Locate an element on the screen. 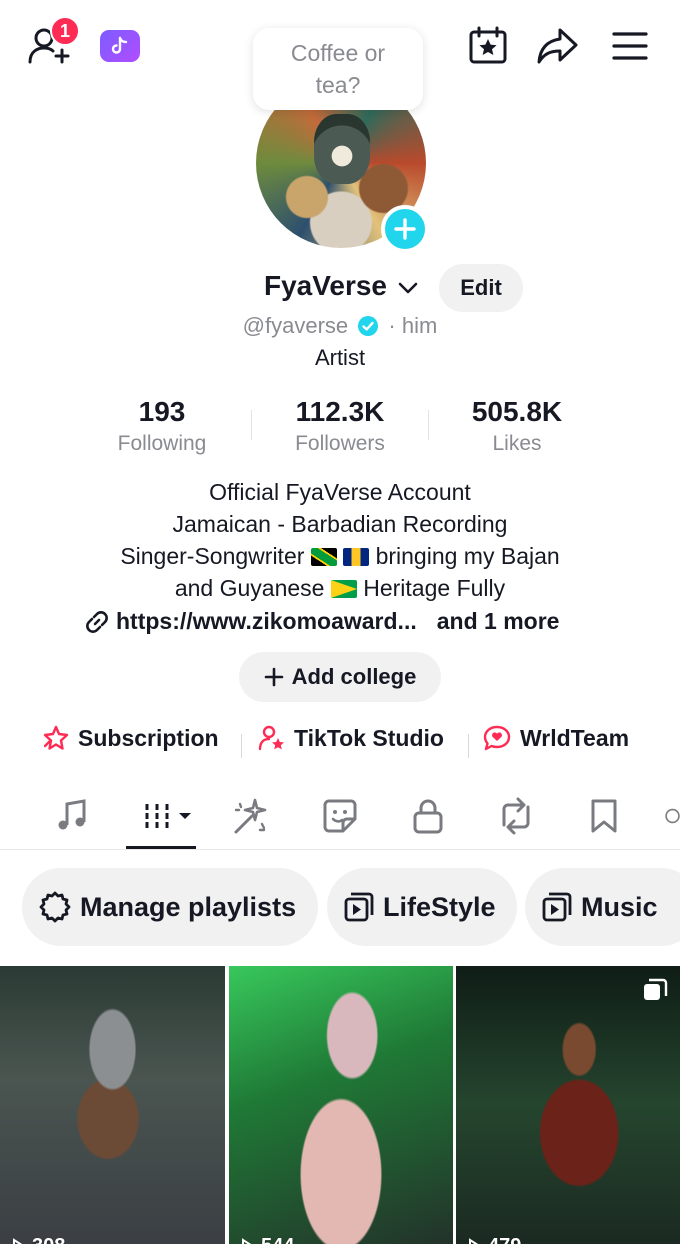 This screenshot has height=1244, width=680. tab-videos is located at coordinates (166, 816).